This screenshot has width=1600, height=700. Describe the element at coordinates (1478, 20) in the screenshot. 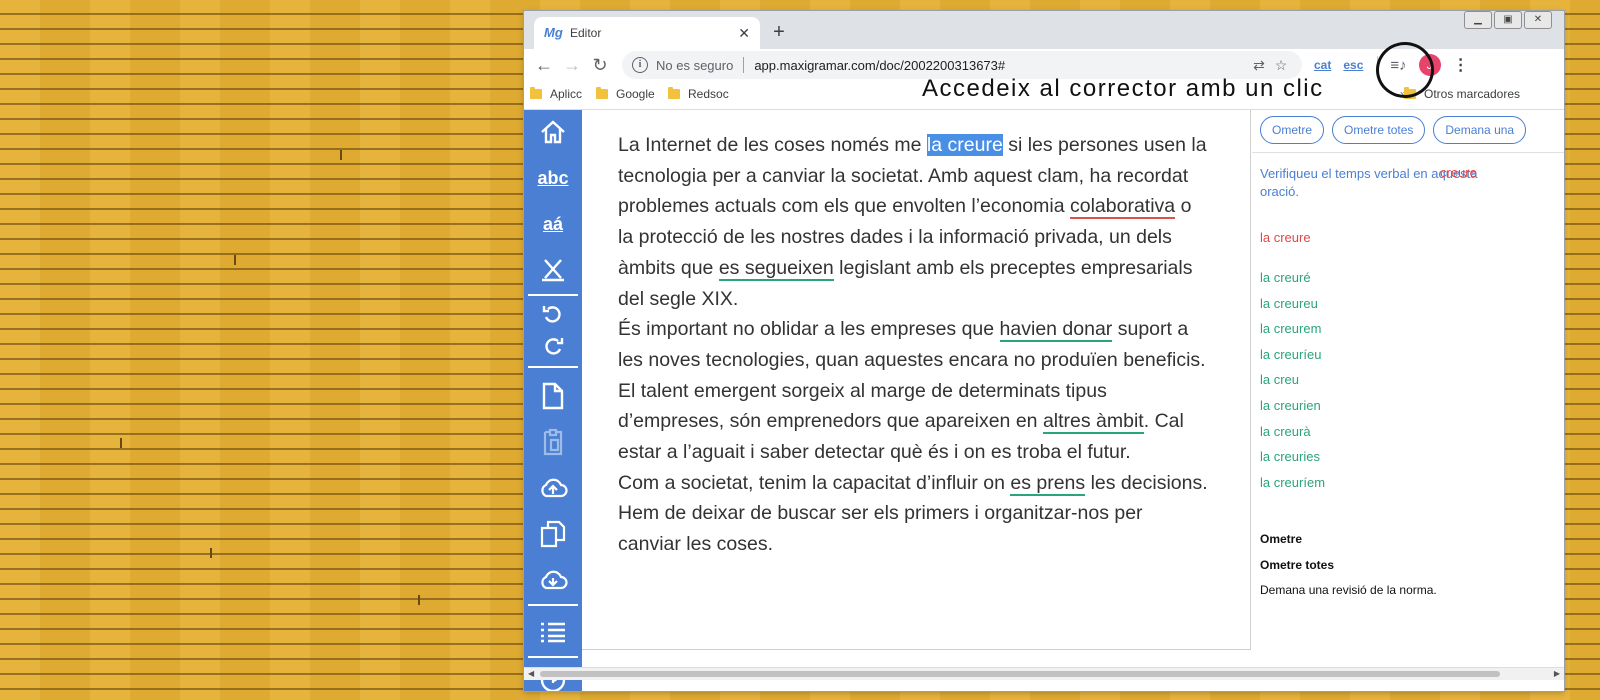

I see `minimize-icon: ▁` at that location.